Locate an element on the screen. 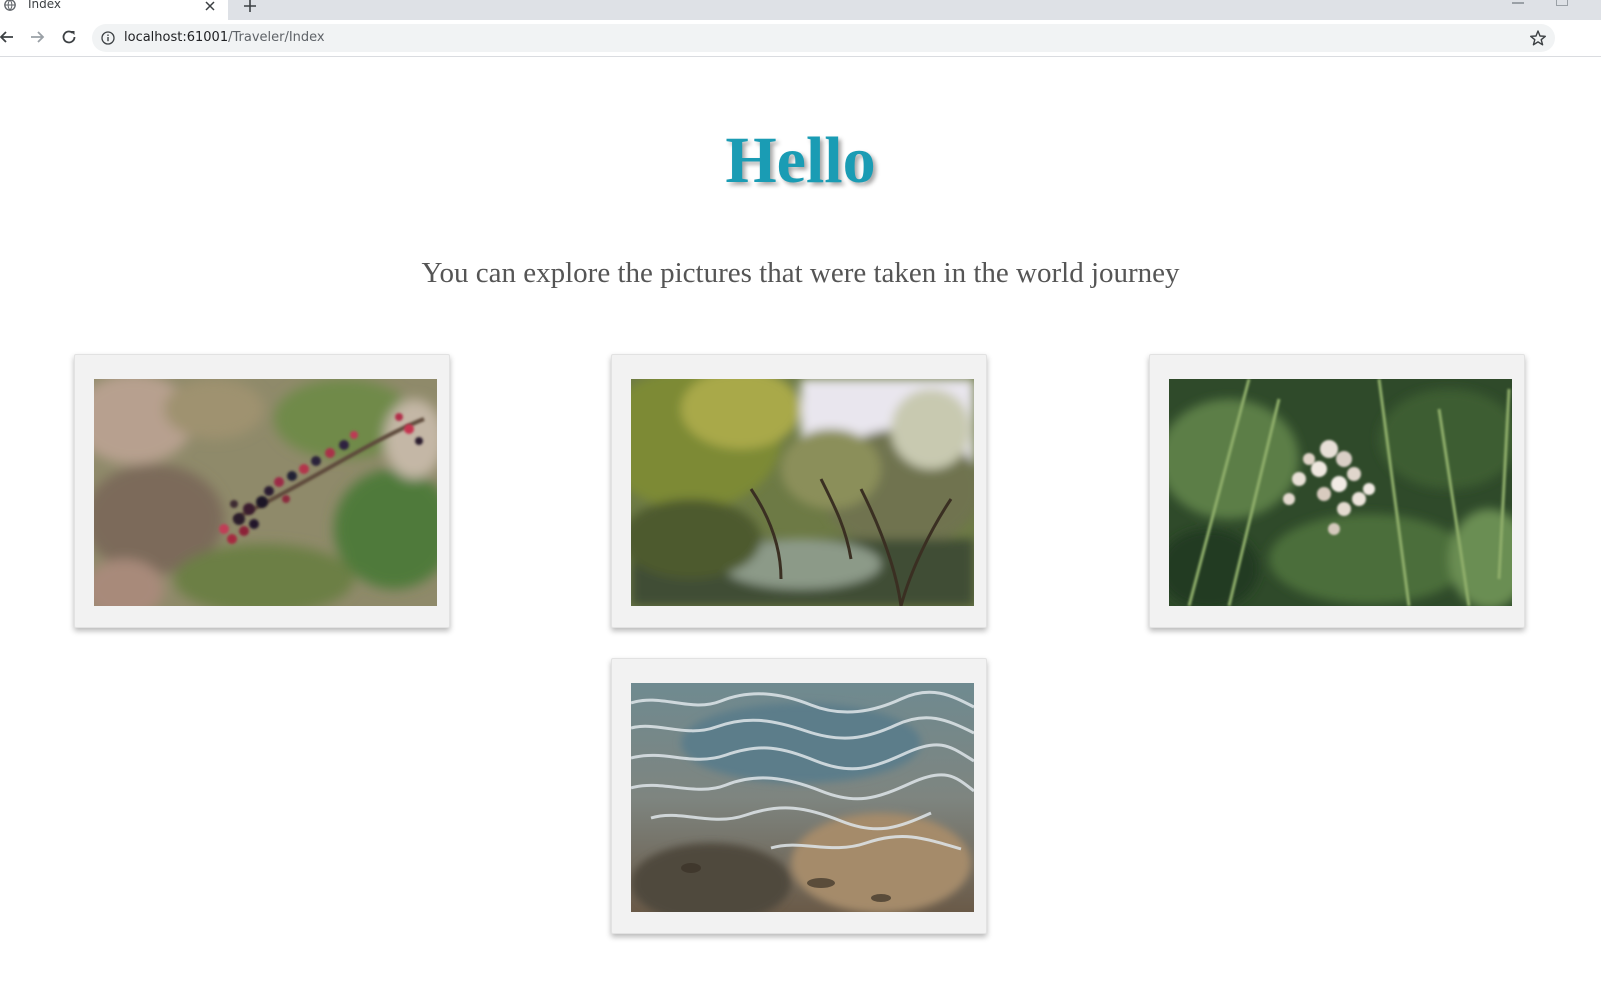 This screenshot has width=1601, height=994. reload-icon is located at coordinates (69, 37).